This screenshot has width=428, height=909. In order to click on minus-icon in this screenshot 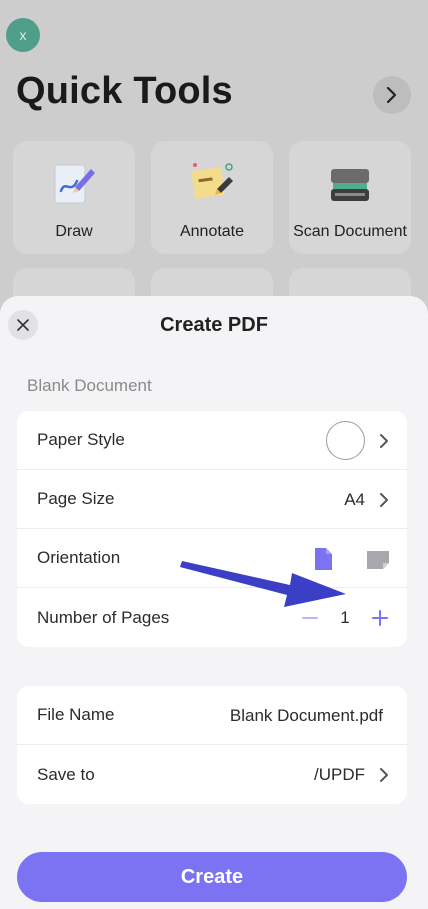, I will do `click(310, 617)`.